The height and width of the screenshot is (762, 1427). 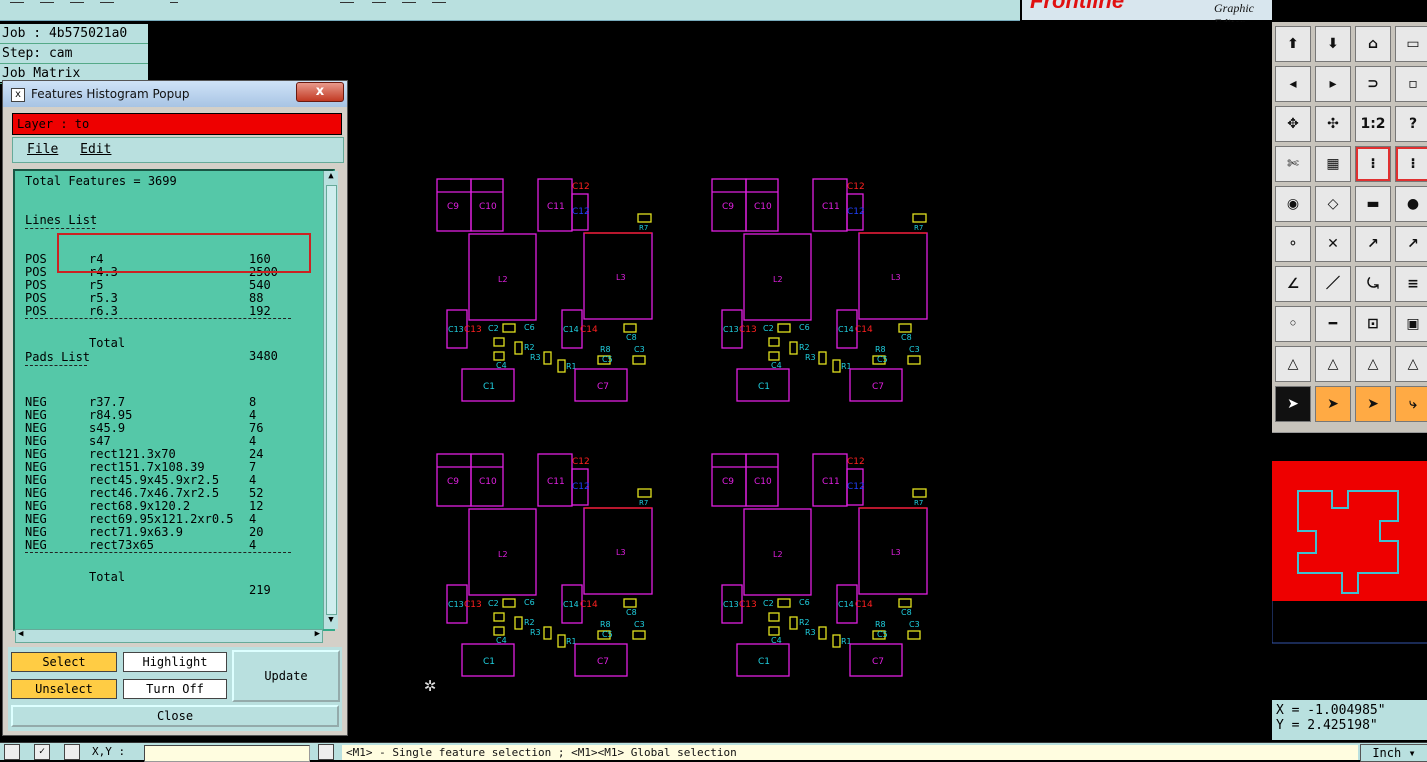 What do you see at coordinates (1411, 404) in the screenshot?
I see `route-icon: ⤷` at bounding box center [1411, 404].